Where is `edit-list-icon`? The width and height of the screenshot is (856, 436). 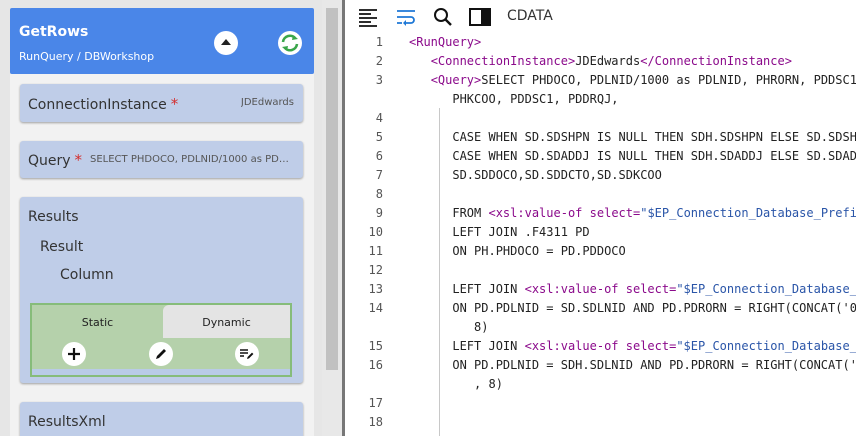 edit-list-icon is located at coordinates (247, 354).